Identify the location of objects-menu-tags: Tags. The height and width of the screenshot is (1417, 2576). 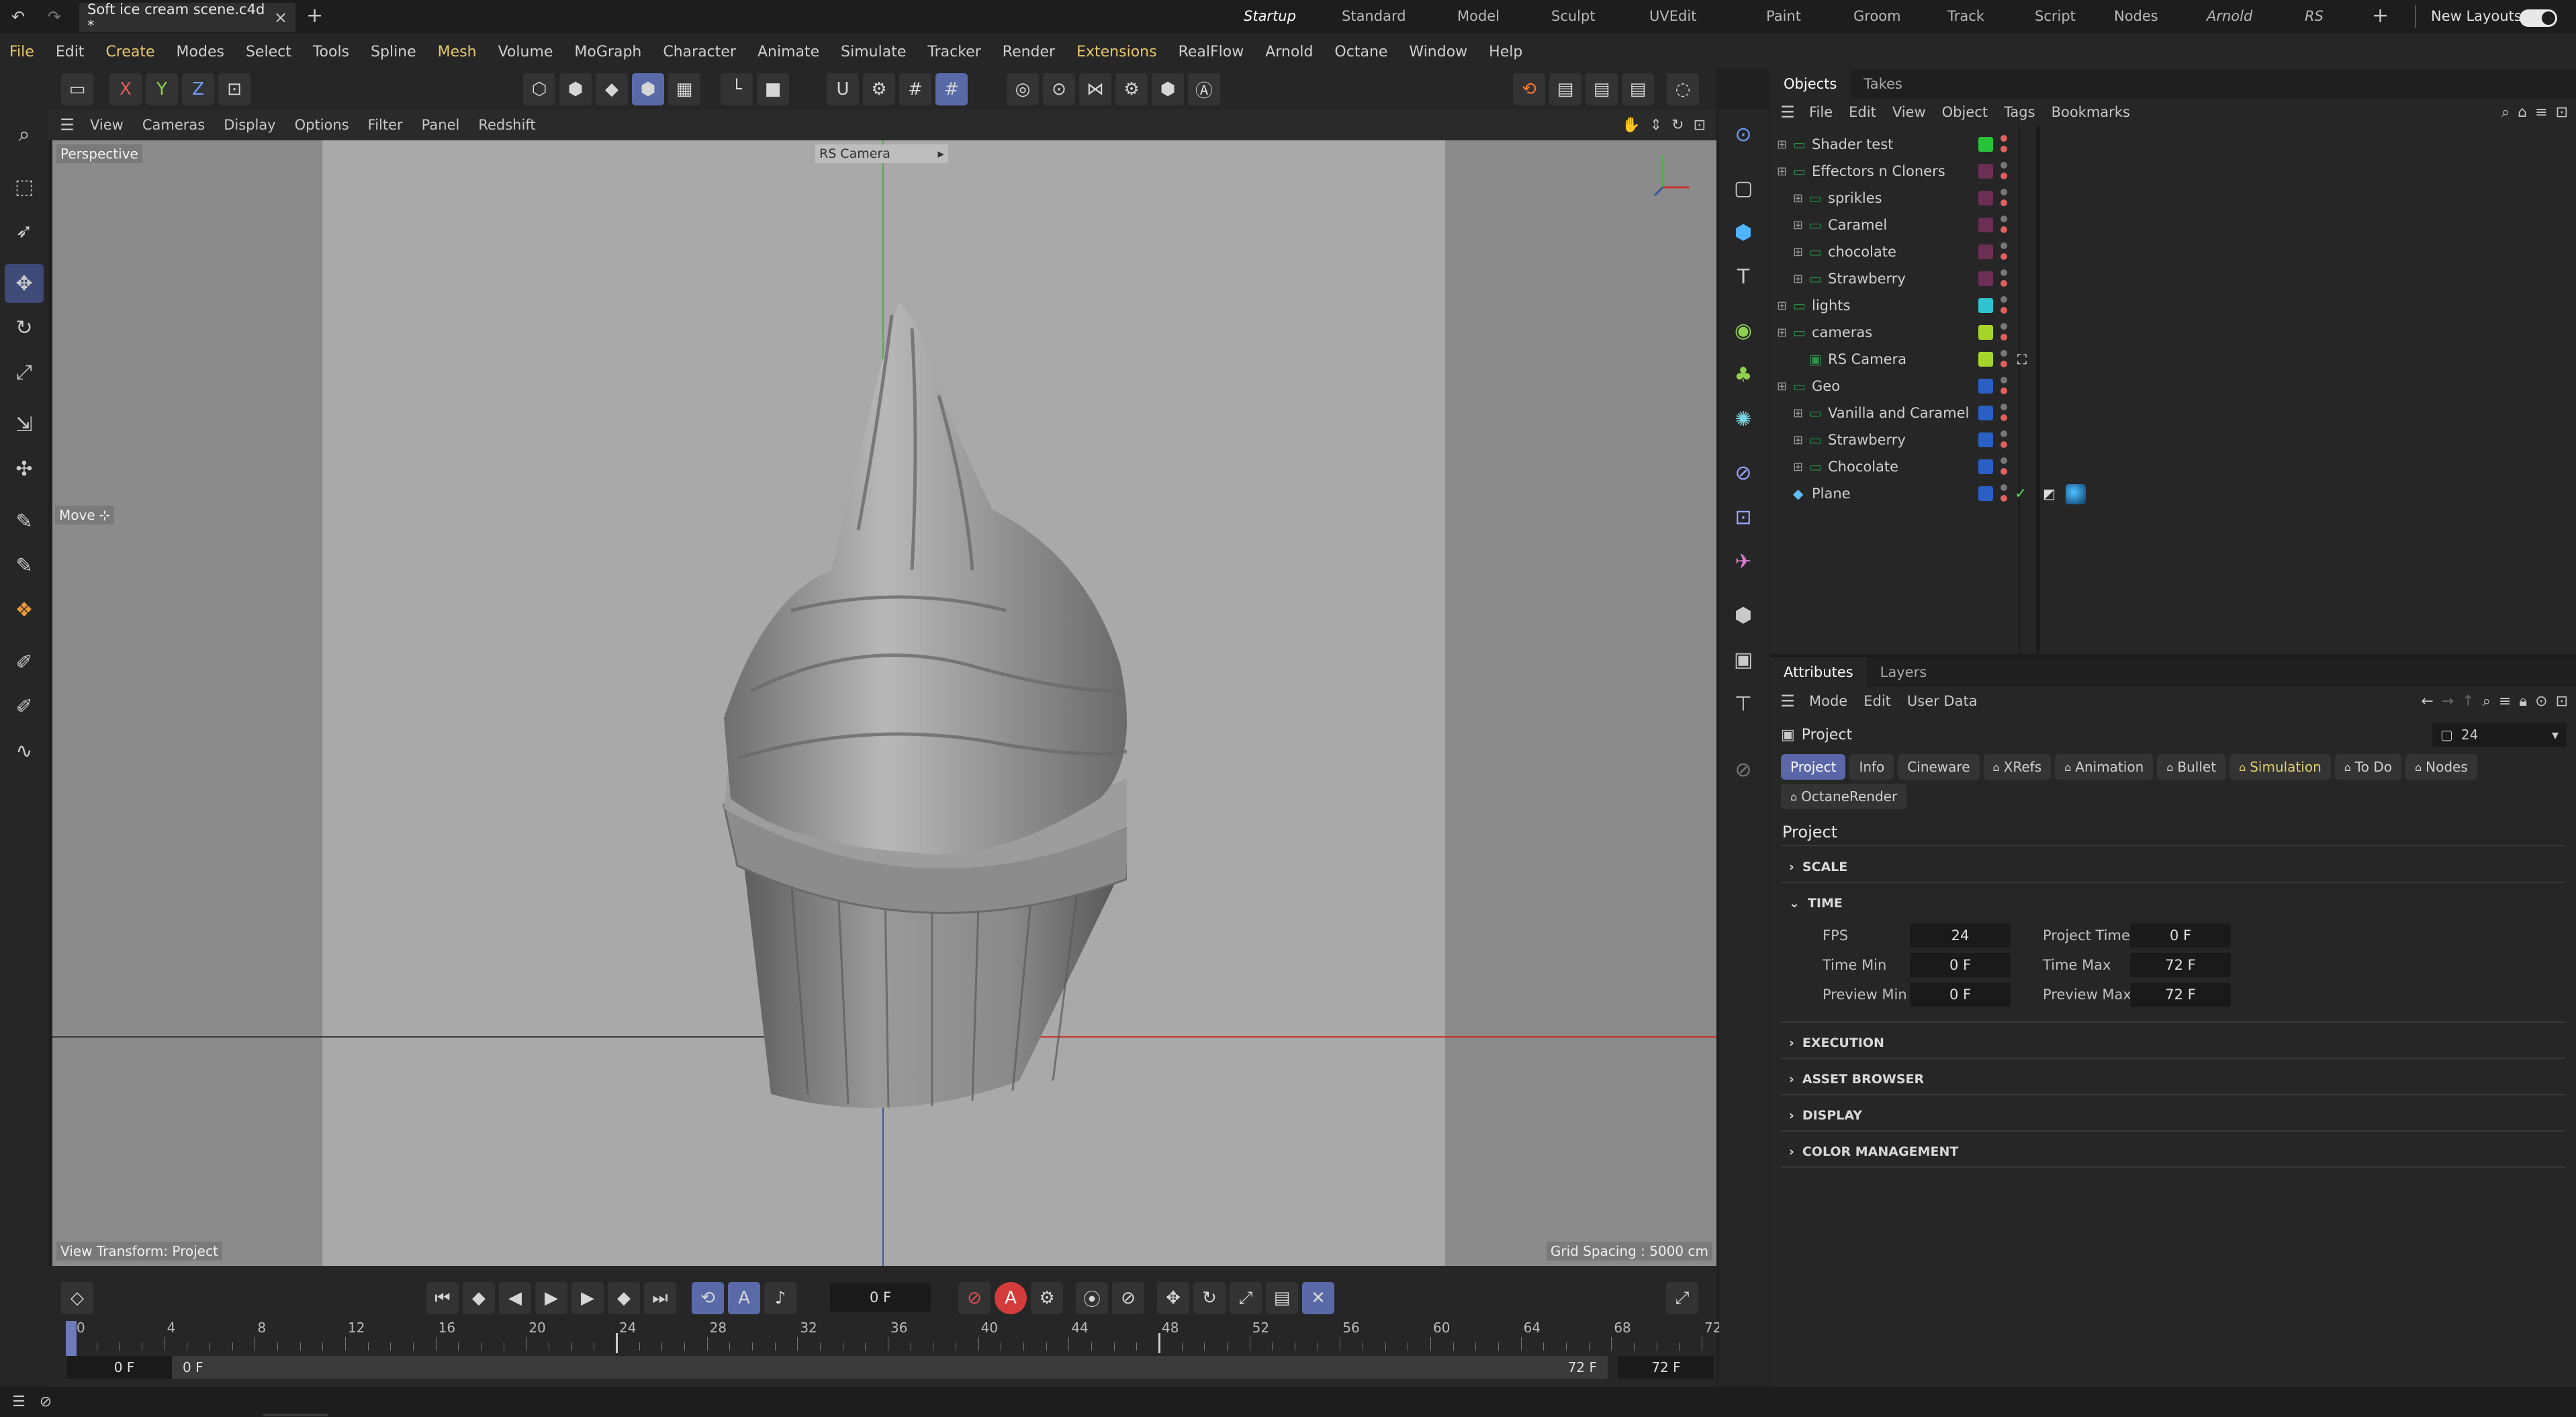
(2019, 112).